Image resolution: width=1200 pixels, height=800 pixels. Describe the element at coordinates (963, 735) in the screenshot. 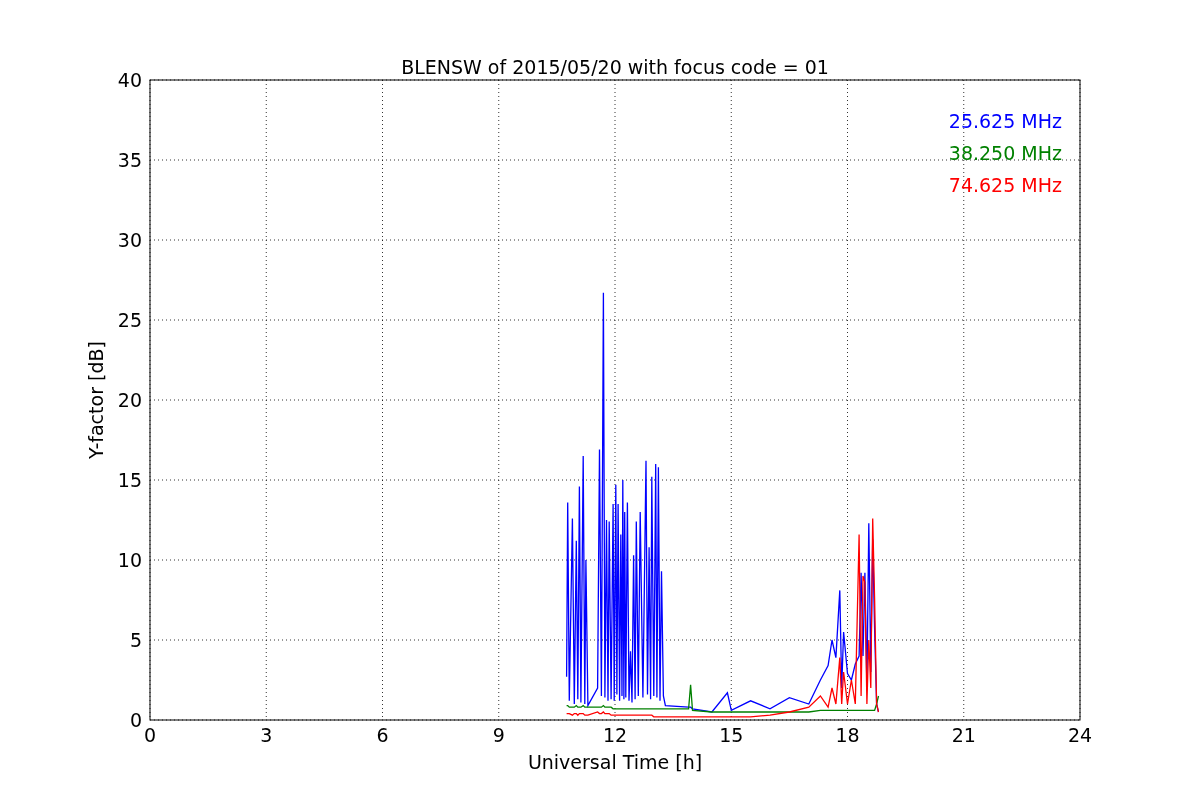

I see `tick-label: 21` at that location.